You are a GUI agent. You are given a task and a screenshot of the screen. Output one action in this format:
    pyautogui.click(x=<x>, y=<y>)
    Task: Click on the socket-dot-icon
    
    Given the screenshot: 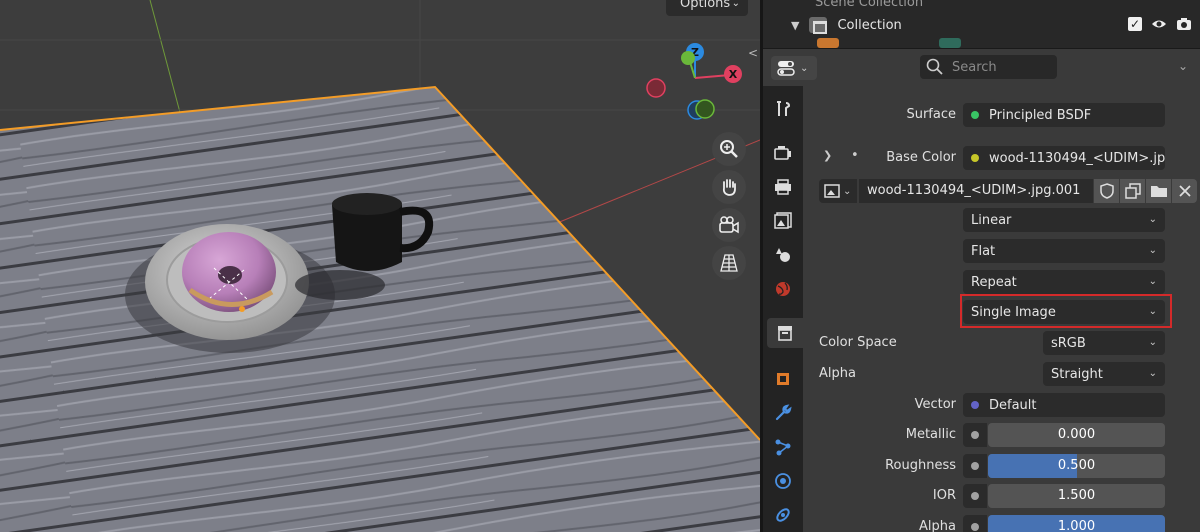 What is the action you would take?
    pyautogui.click(x=975, y=527)
    